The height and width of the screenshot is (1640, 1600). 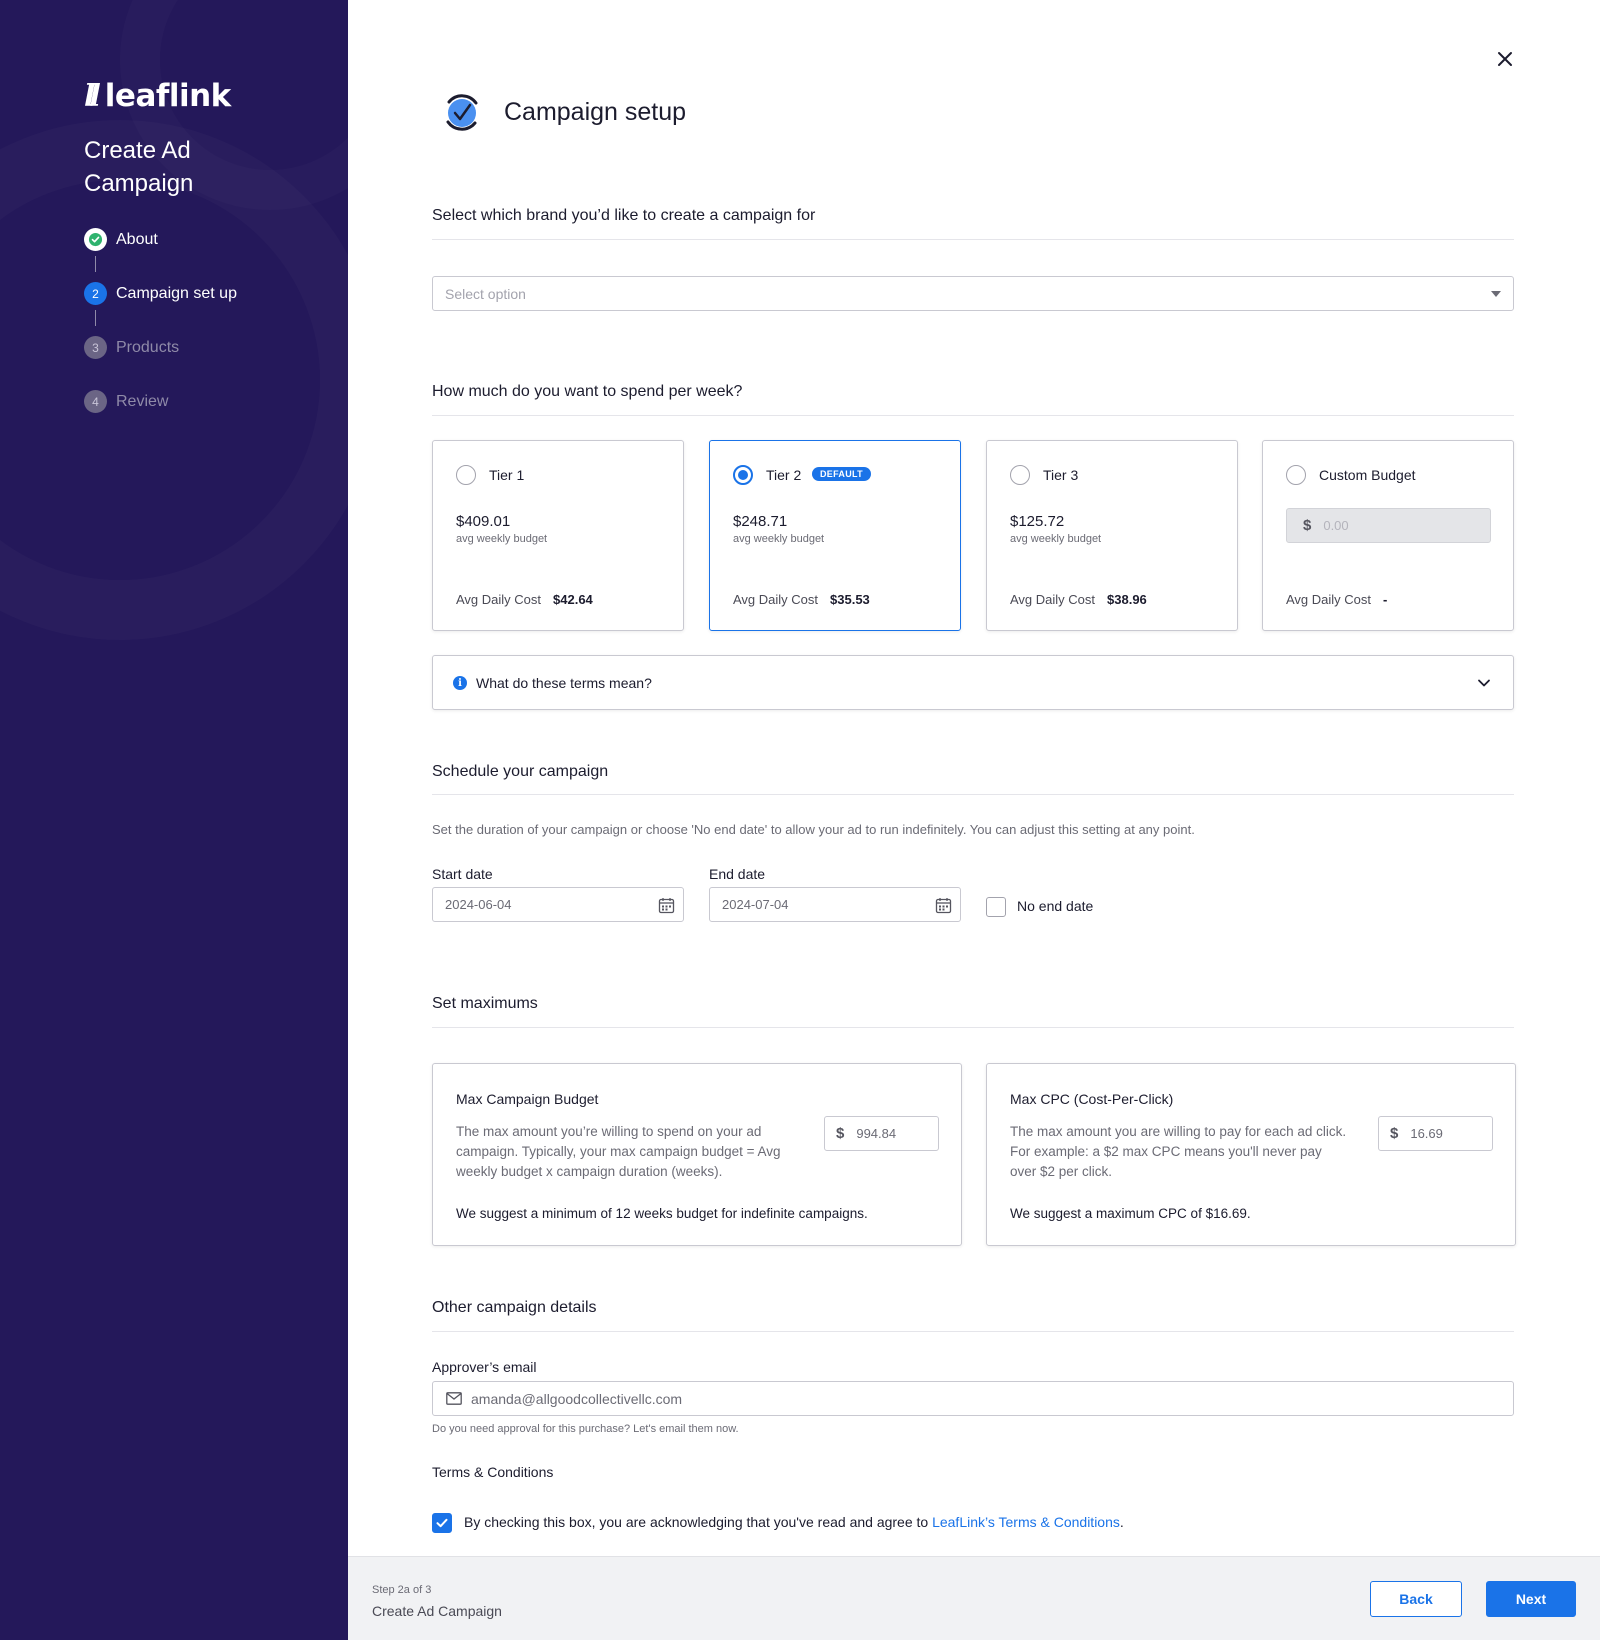 What do you see at coordinates (95, 347) in the screenshot?
I see `step-number: 3` at bounding box center [95, 347].